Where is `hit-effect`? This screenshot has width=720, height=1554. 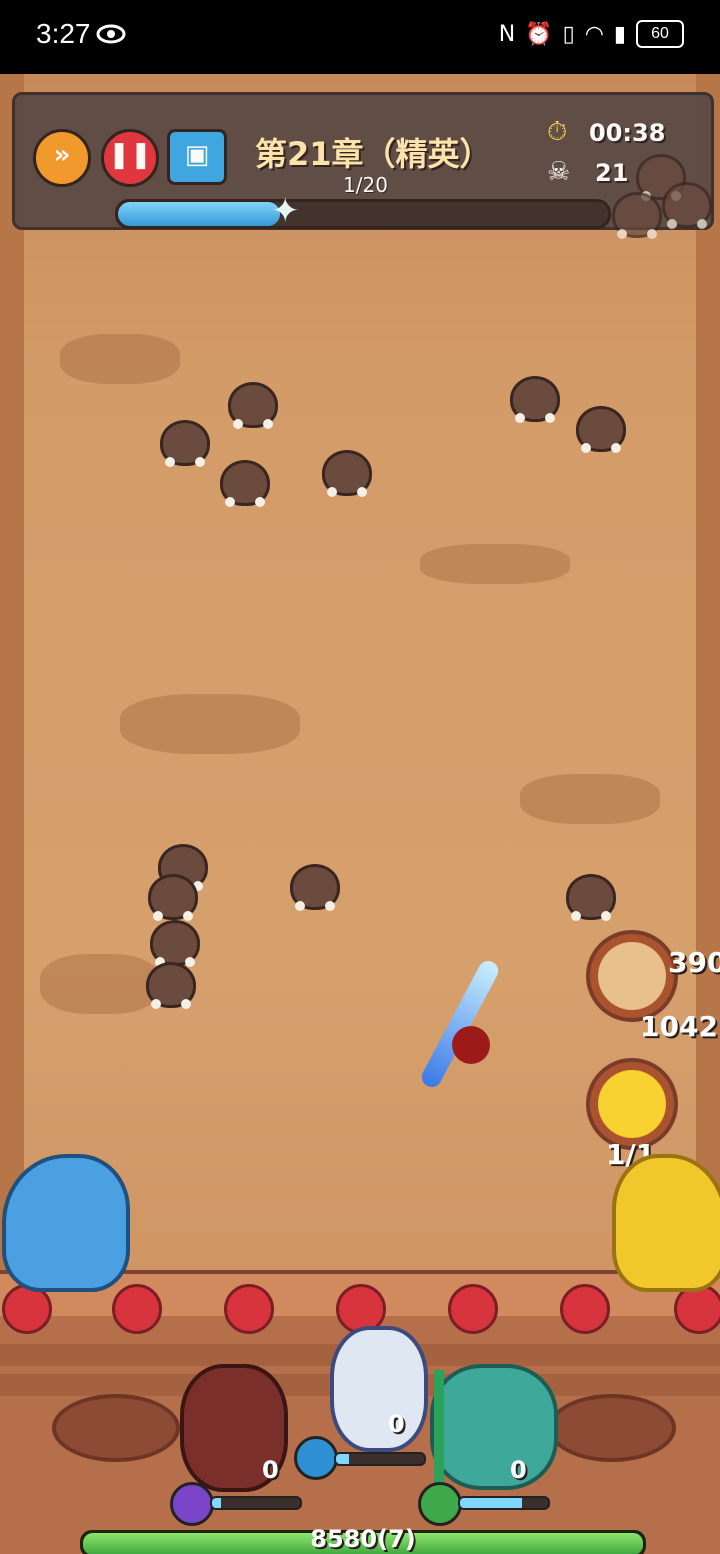 hit-effect is located at coordinates (471, 1045).